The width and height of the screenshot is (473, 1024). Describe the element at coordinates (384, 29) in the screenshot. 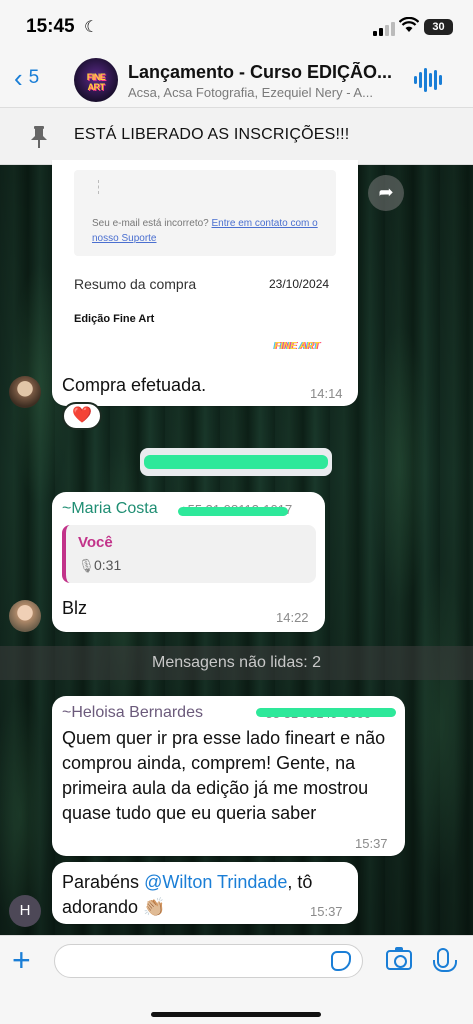

I see `signal-icon` at that location.